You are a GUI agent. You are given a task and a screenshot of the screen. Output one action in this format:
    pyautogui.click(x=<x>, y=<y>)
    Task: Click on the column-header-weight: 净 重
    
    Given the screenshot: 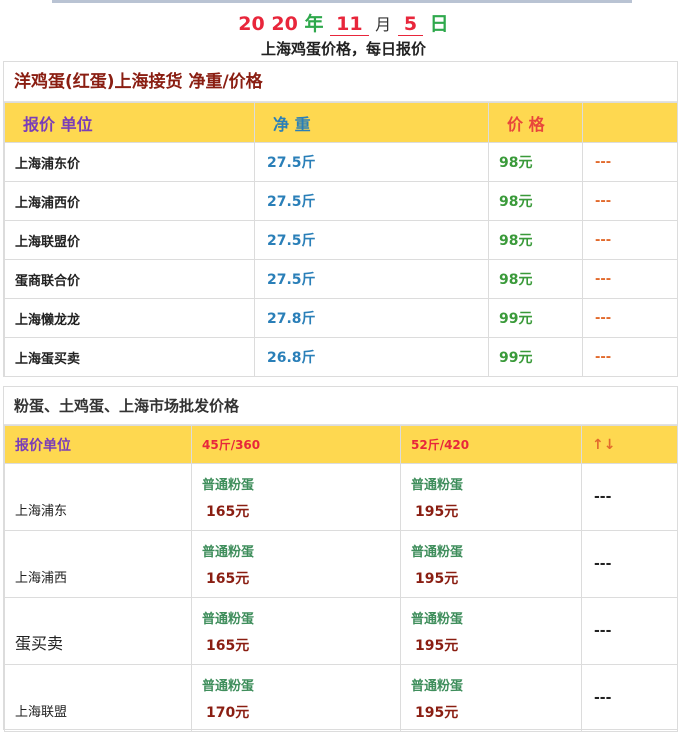 What is the action you would take?
    pyautogui.click(x=371, y=122)
    